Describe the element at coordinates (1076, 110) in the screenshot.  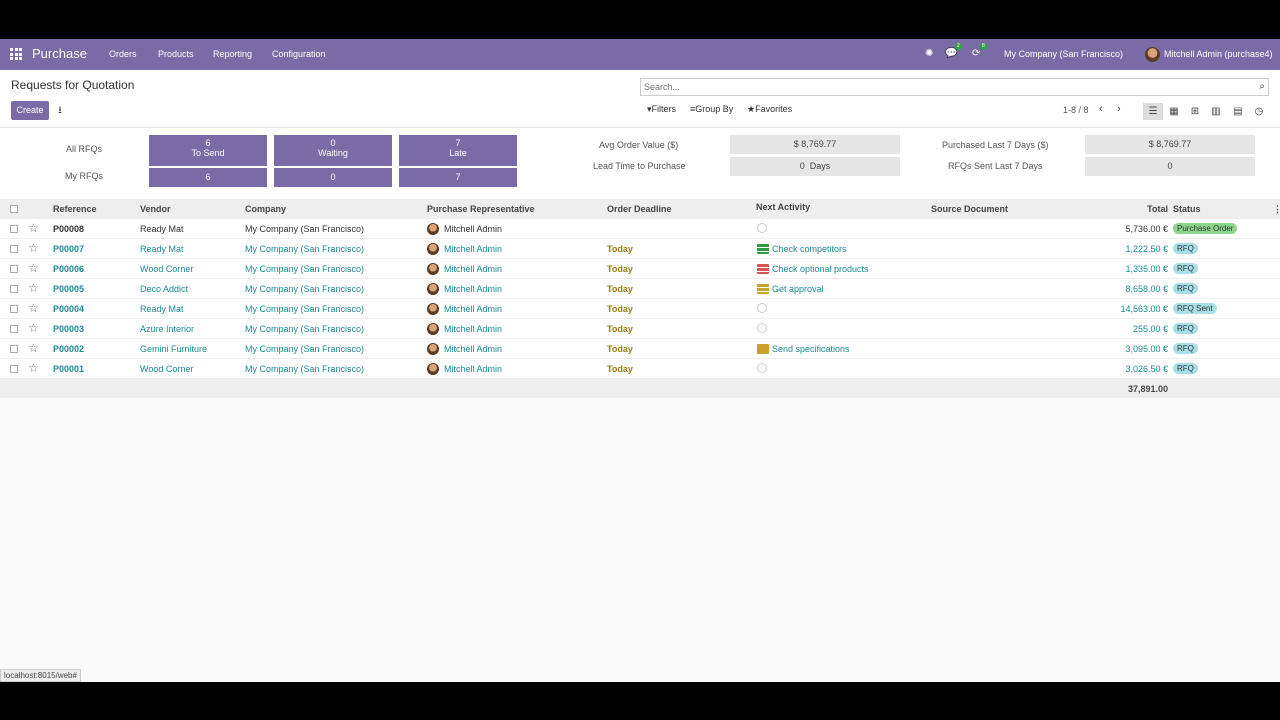
I see `pager-value: 1-8 / 8` at that location.